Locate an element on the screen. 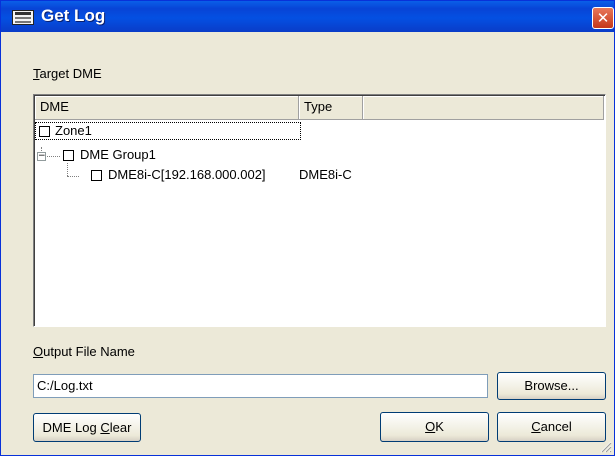 The height and width of the screenshot is (456, 615). tree-row-zone1: Zone1 is located at coordinates (73, 130).